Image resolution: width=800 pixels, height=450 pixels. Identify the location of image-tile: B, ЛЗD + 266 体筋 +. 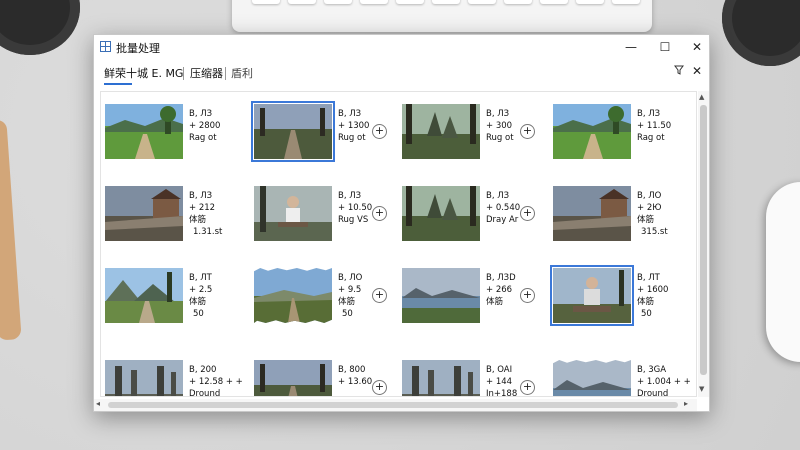
(477, 300).